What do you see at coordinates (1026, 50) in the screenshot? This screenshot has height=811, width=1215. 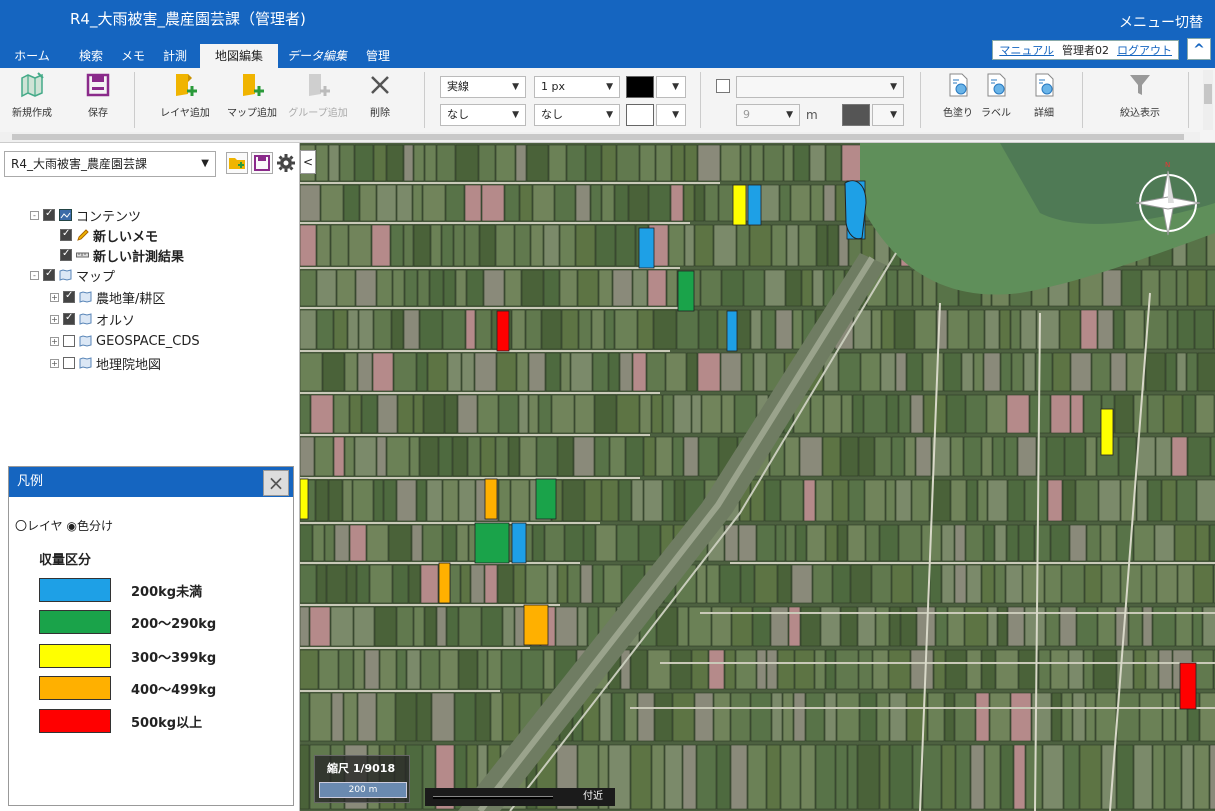 I see `manual-link: マニュアル` at bounding box center [1026, 50].